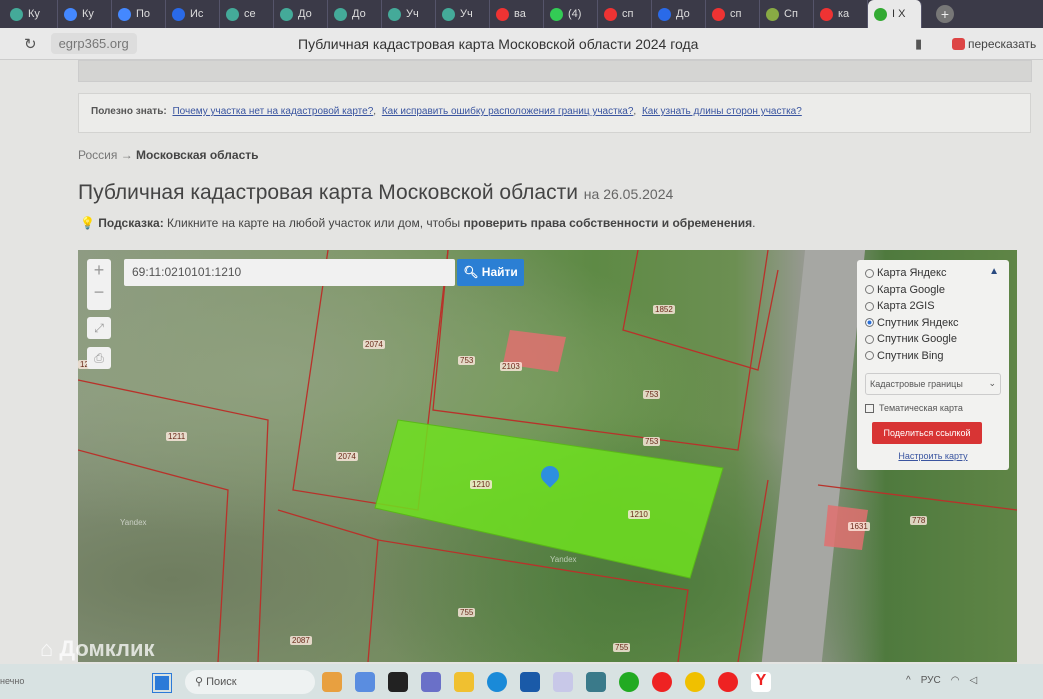 Image resolution: width=1043 pixels, height=699 pixels. I want to click on yandex-icon, so click(662, 682).